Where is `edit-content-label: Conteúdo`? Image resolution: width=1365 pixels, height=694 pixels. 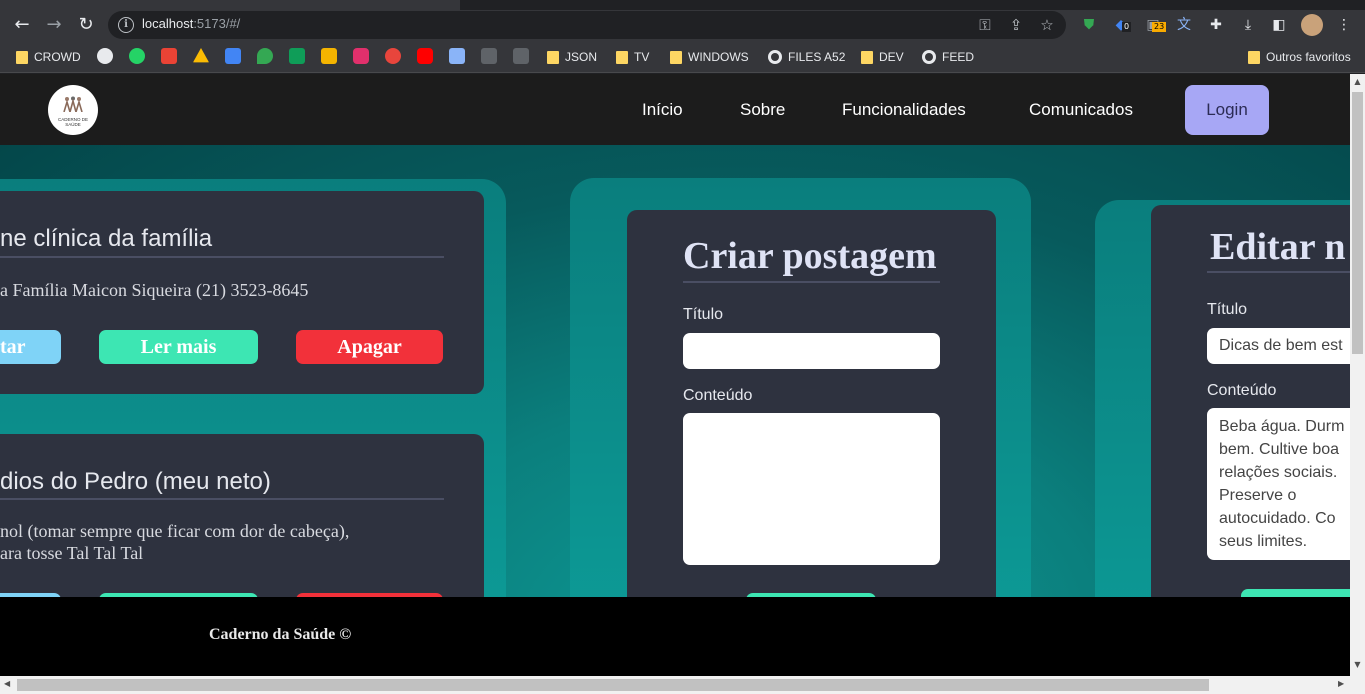
edit-content-label: Conteúdo is located at coordinates (1242, 390).